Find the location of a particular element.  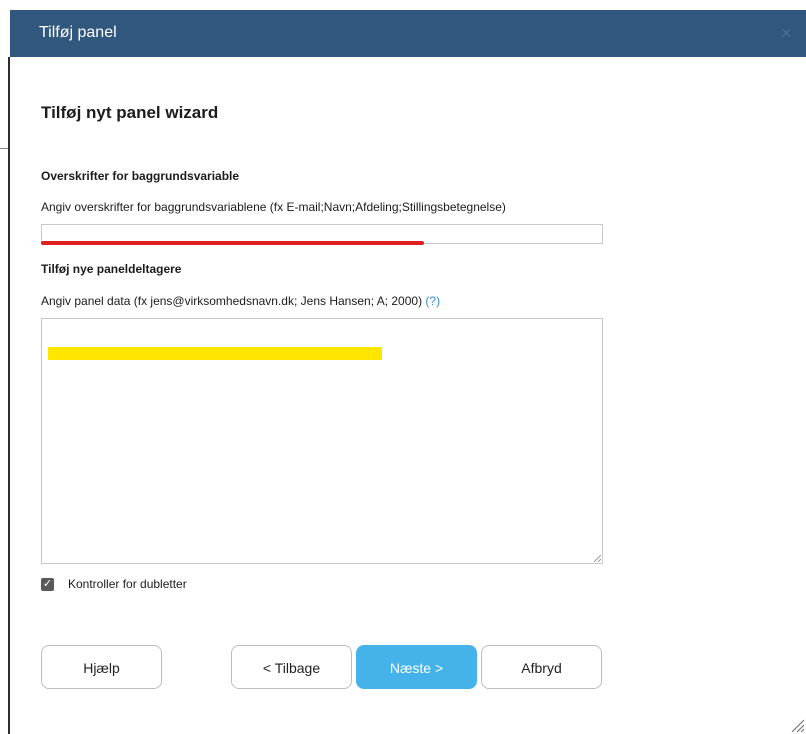

red-underline-annotation is located at coordinates (232, 243).